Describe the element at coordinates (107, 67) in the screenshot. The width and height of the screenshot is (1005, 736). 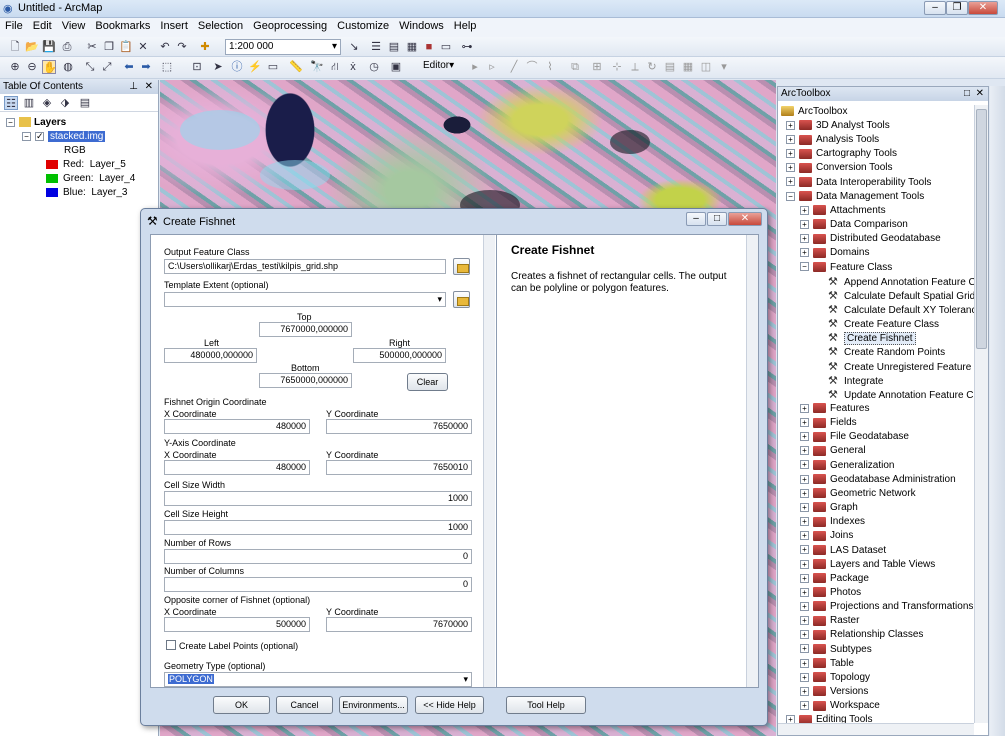
I see `fixed-zoom-out-icon: ⤢` at that location.